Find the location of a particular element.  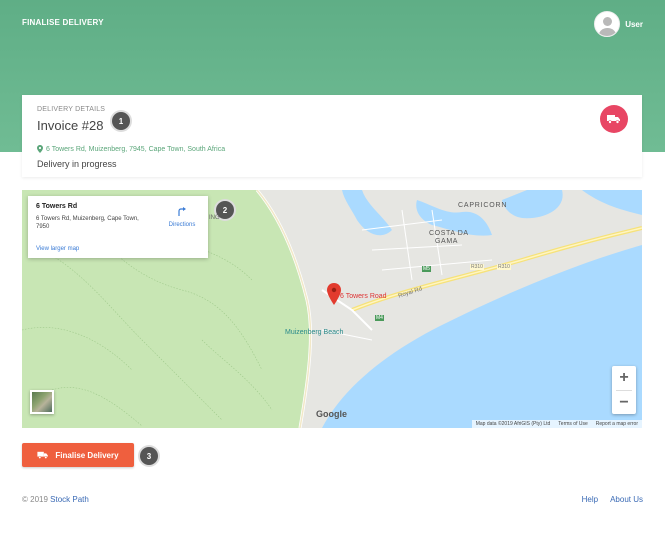

page-title: FINALISE DELIVERY is located at coordinates (63, 22).